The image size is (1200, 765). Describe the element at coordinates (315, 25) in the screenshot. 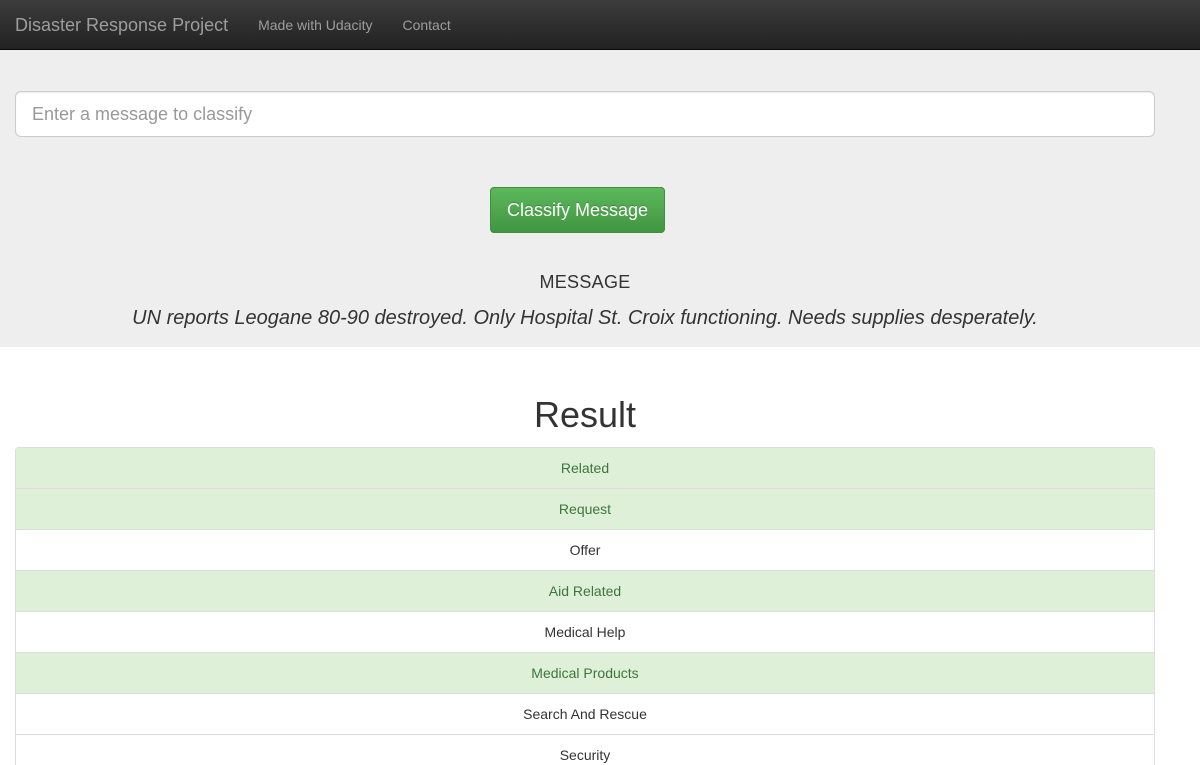

I see `nav-link-made-with-udacity: Made with Udacity` at that location.